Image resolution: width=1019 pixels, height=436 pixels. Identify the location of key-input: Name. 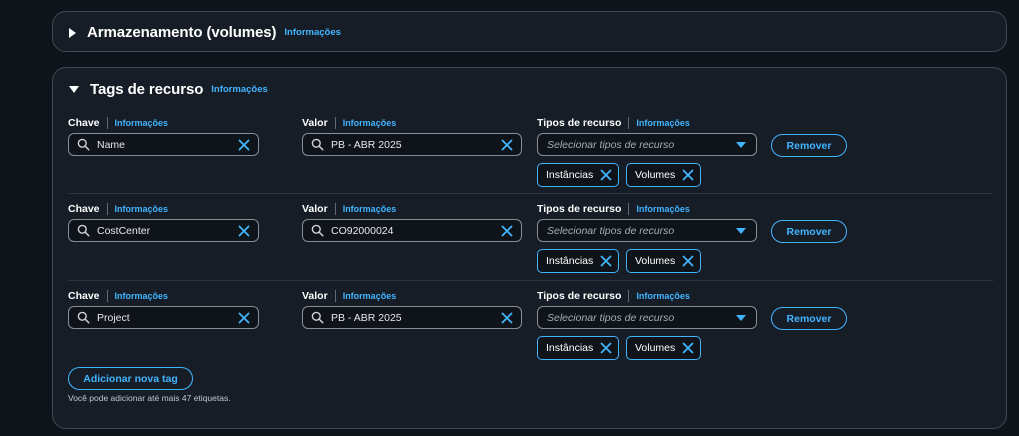
(163, 144).